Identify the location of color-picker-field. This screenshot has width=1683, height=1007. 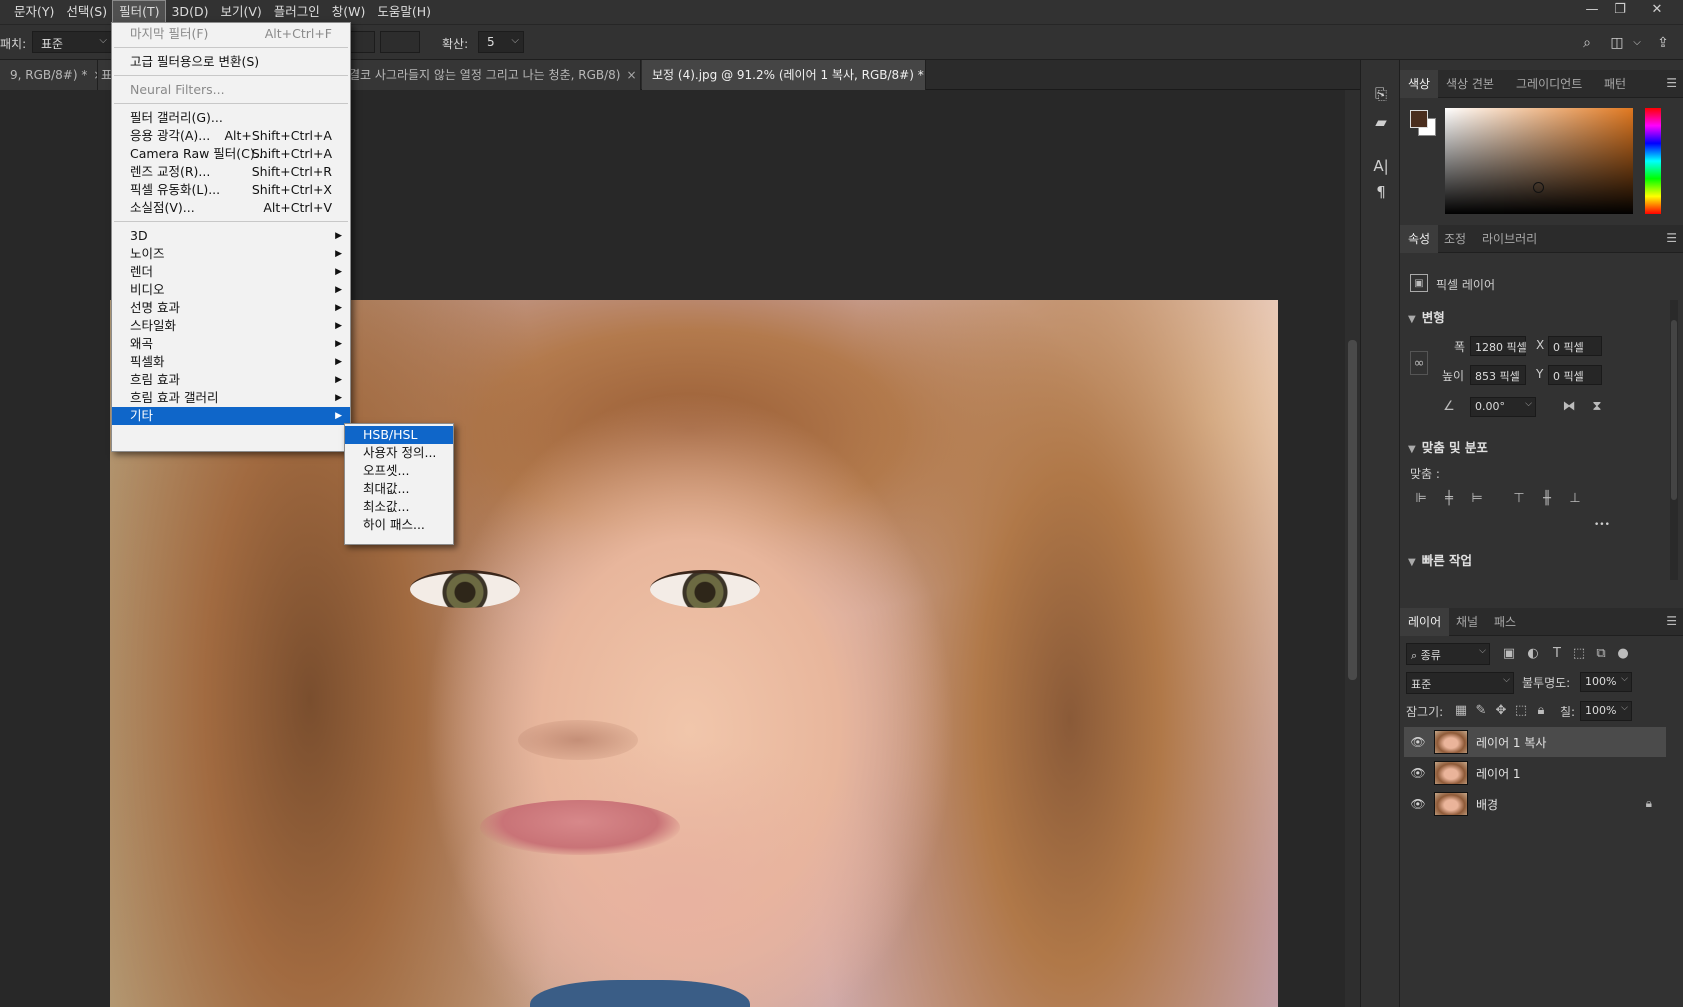
(1539, 161).